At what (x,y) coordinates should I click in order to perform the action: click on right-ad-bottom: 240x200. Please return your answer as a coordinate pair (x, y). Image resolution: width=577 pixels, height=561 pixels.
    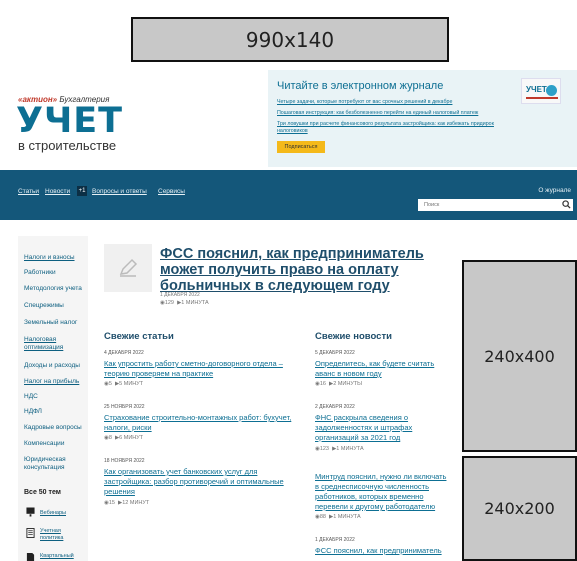
    Looking at the image, I should click on (519, 508).